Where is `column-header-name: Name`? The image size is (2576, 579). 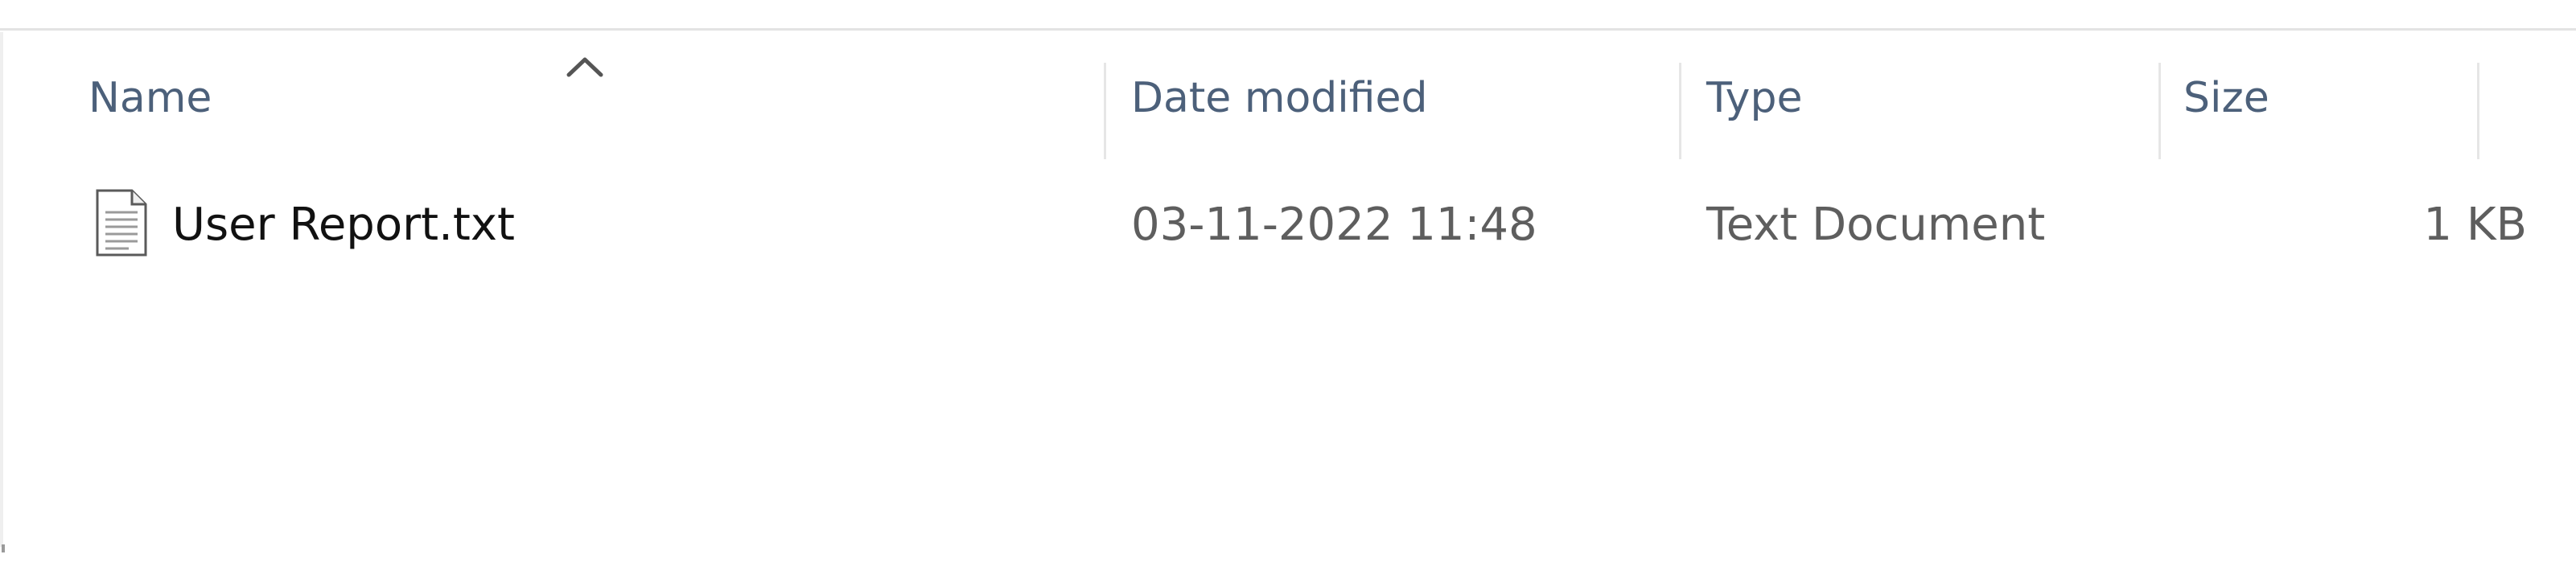
column-header-name: Name is located at coordinates (150, 98).